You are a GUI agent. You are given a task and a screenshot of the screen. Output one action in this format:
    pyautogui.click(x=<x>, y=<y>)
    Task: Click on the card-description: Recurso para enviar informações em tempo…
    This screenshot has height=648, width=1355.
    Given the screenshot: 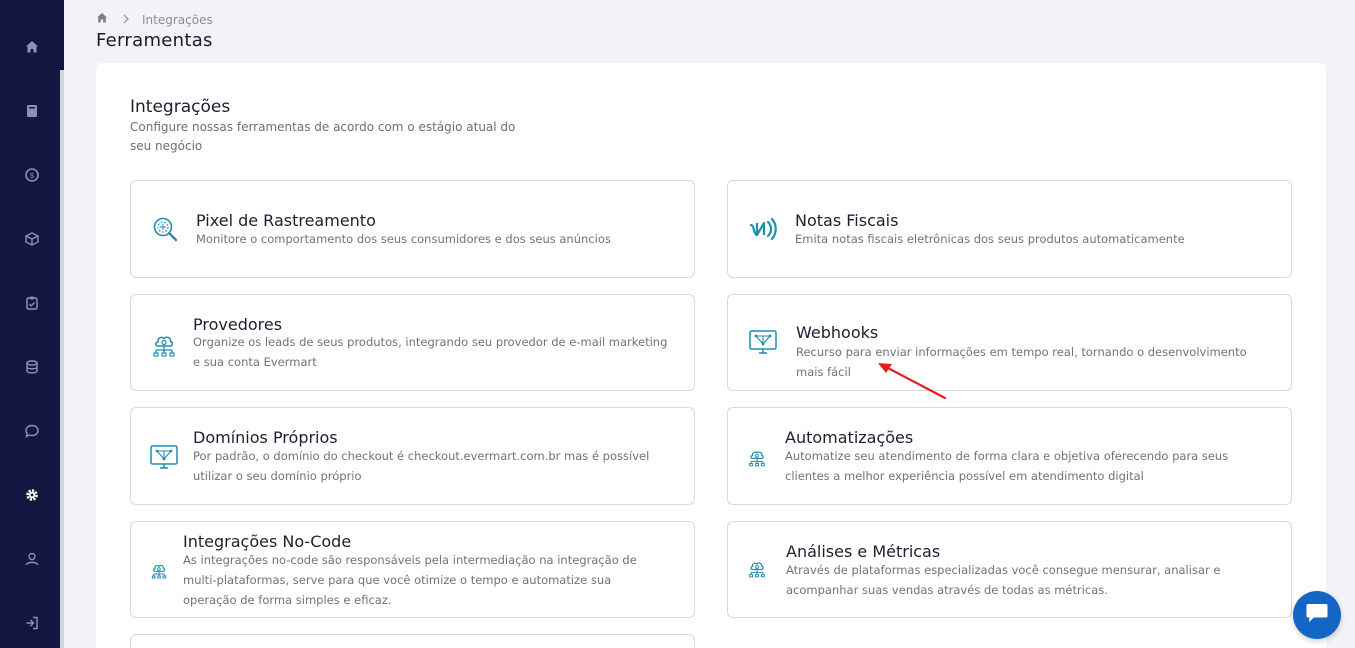 What is the action you would take?
    pyautogui.click(x=1021, y=362)
    